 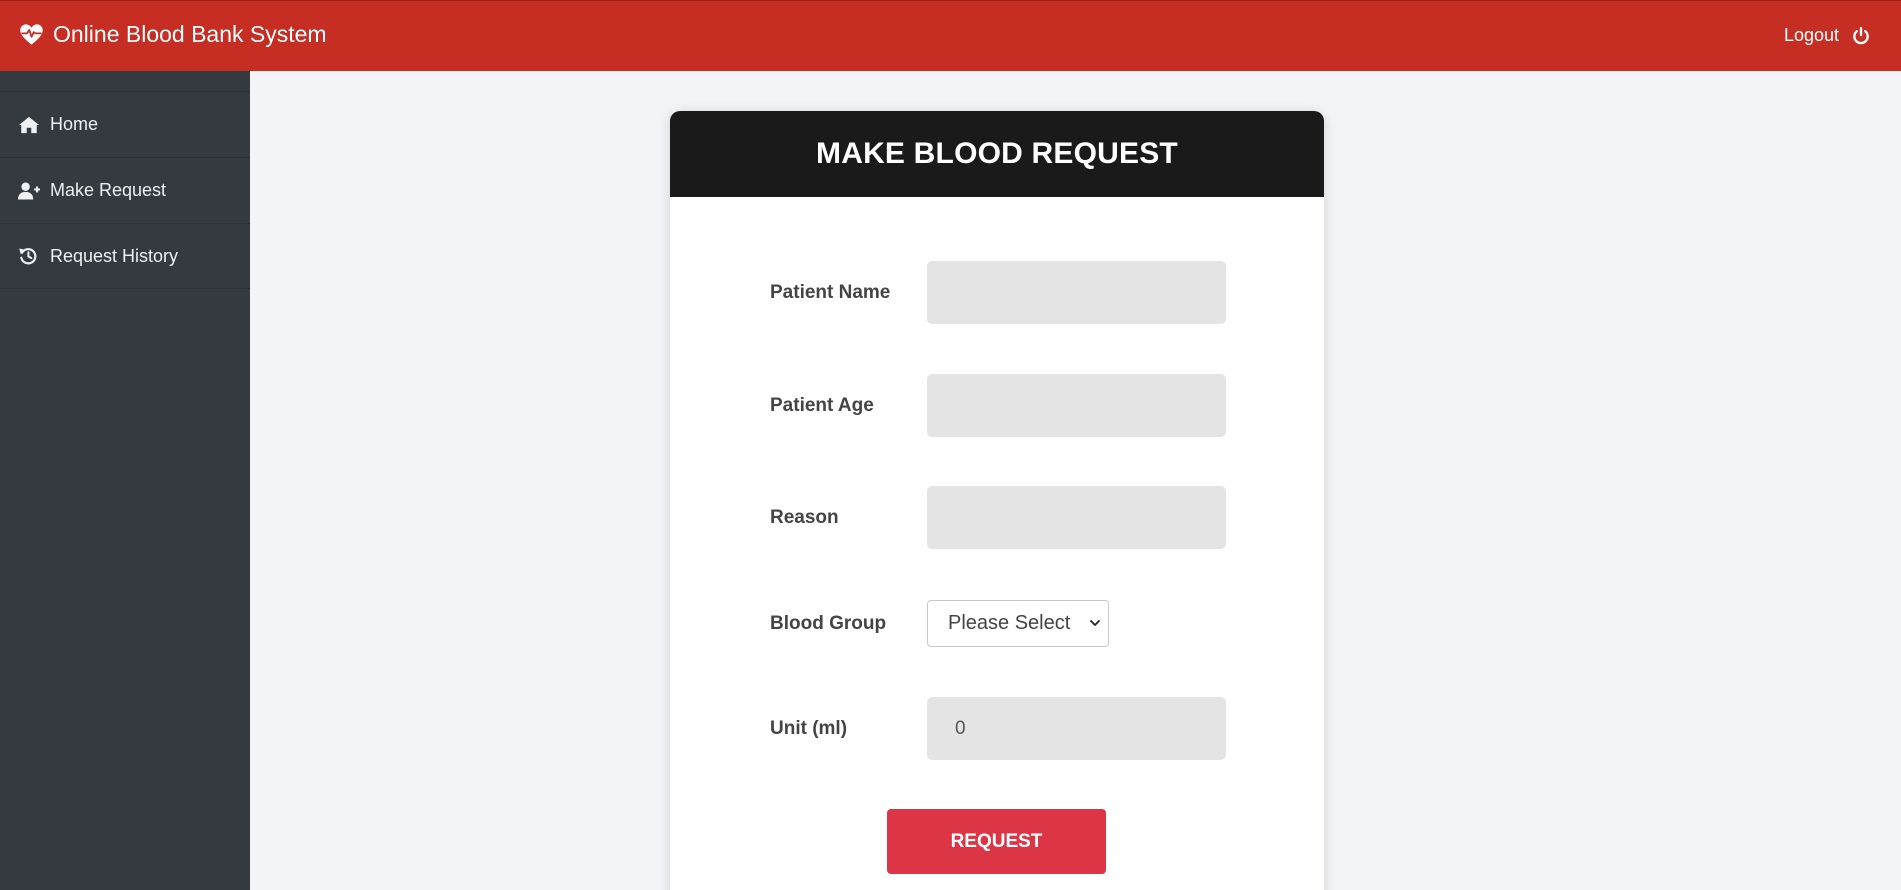 I want to click on patient-name-input, so click(x=1076, y=292).